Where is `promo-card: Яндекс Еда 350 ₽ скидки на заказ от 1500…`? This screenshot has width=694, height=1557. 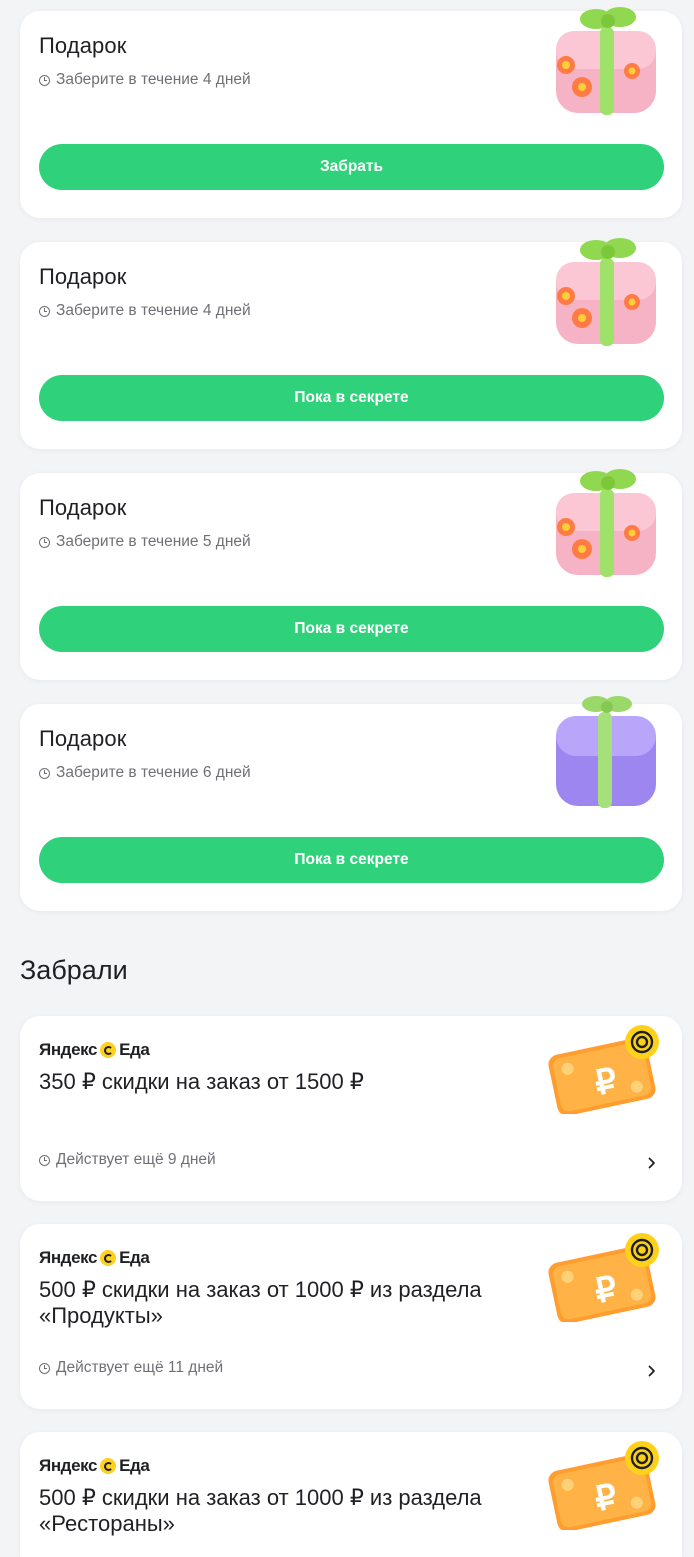
promo-card: Яндекс Еда 350 ₽ скидки на заказ от 1500… is located at coordinates (351, 1108).